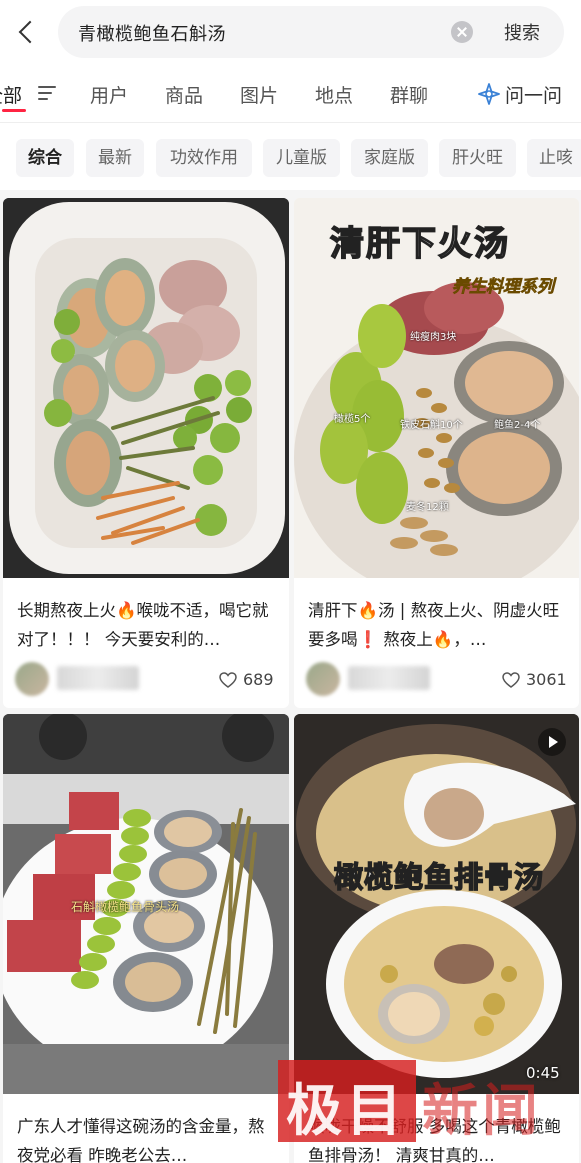  I want to click on ingredient-label: 麦冬12颗, so click(427, 507).